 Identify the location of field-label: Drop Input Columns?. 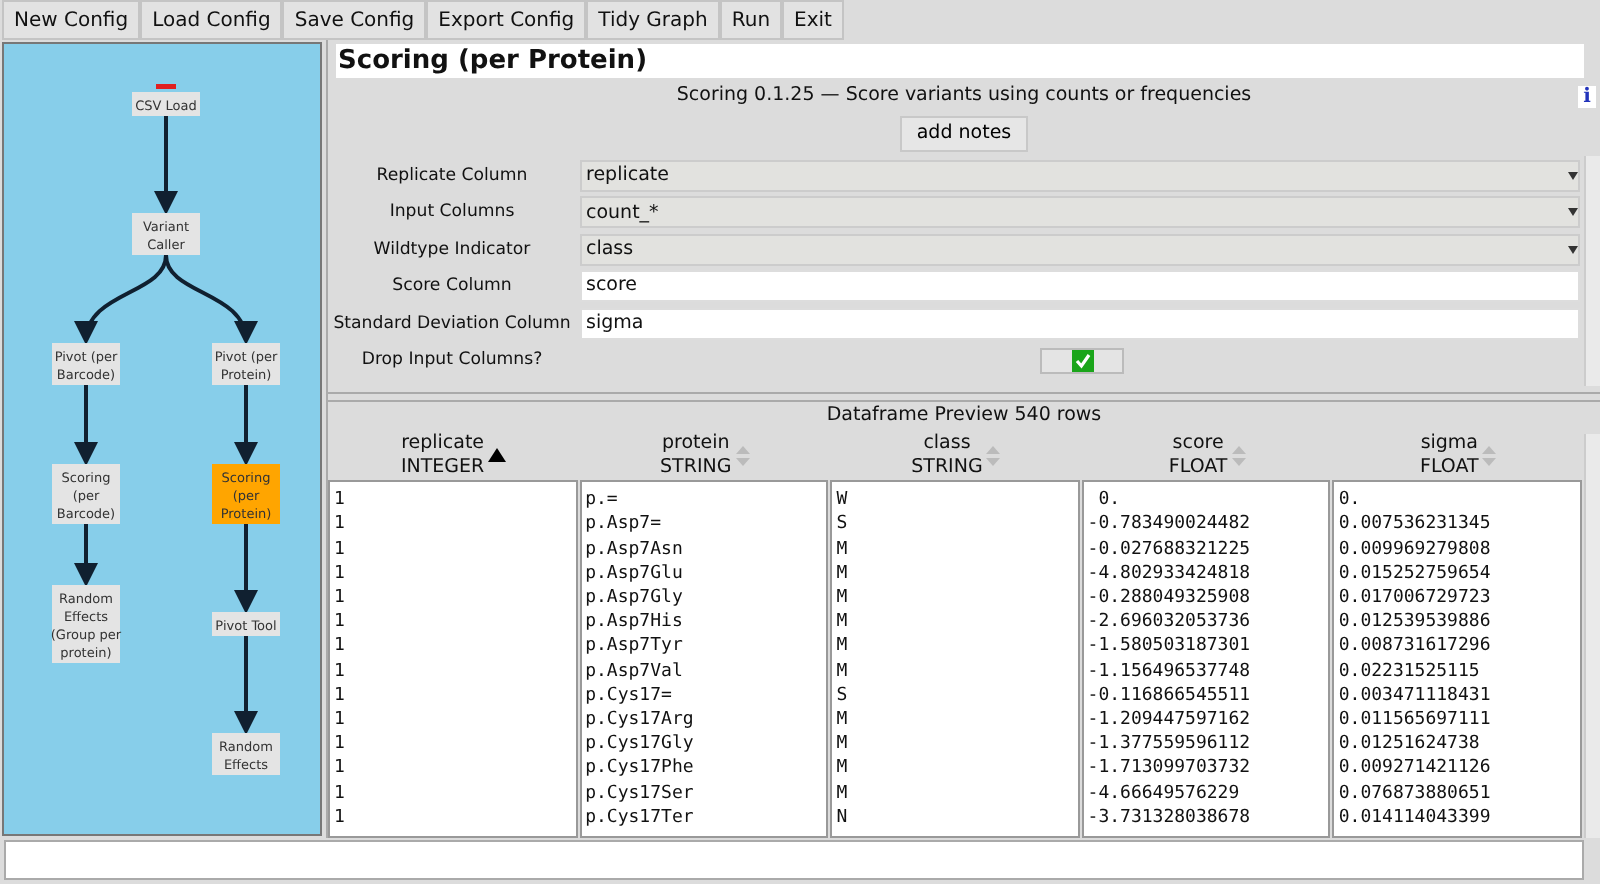
(452, 360).